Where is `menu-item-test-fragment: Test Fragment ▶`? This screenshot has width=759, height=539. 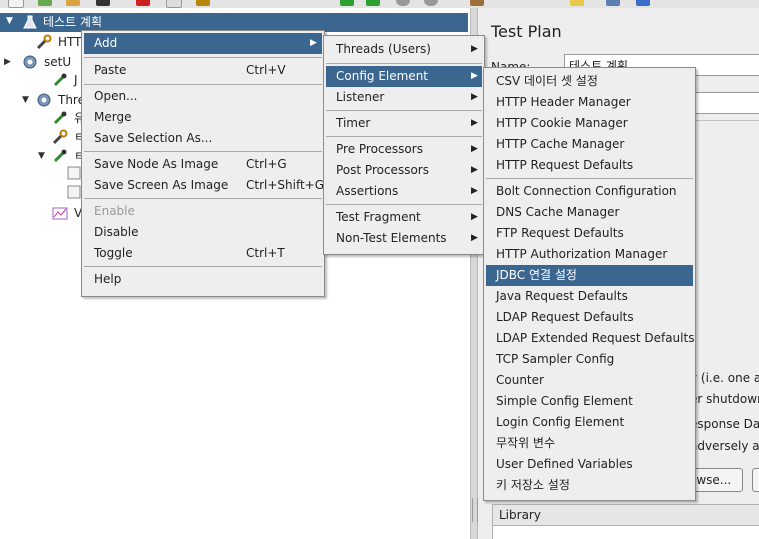
menu-item-test-fragment: Test Fragment ▶ is located at coordinates (404, 217).